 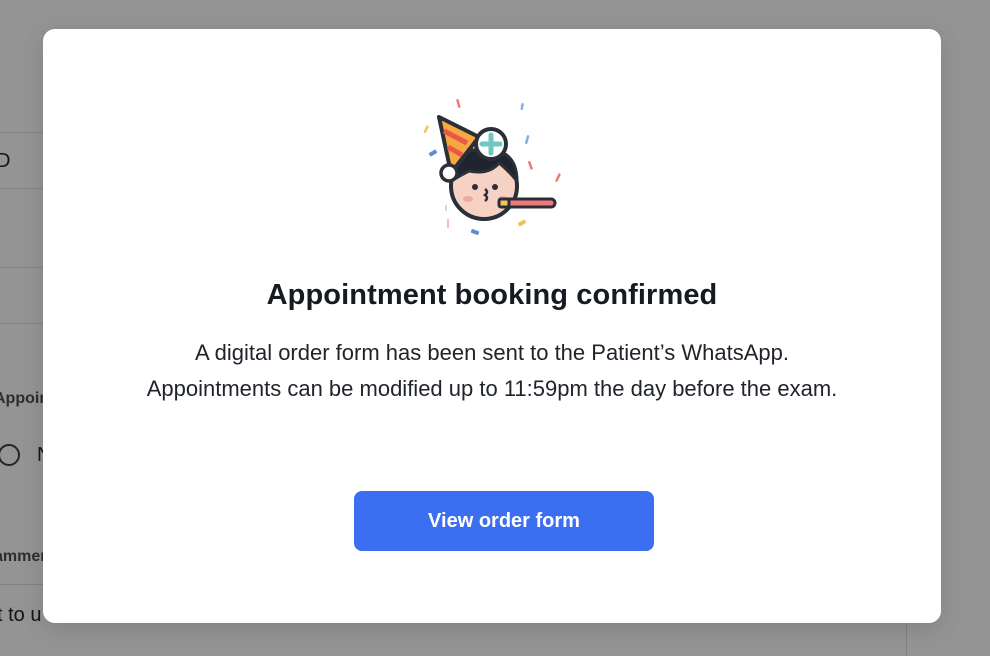 I want to click on view-order-form-button: View order form, so click(x=504, y=521).